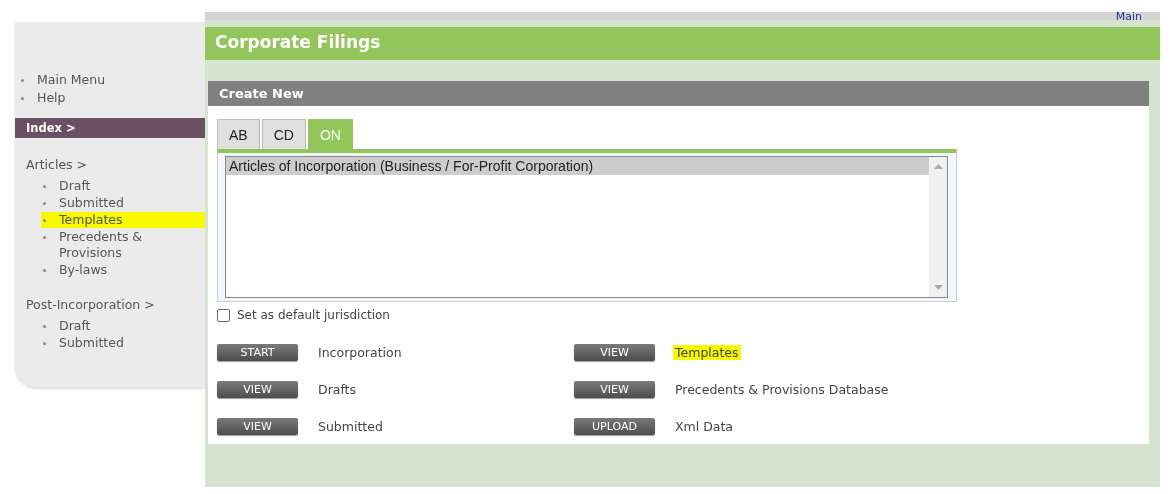 This screenshot has height=494, width=1176. What do you see at coordinates (707, 352) in the screenshot?
I see `action-label: Templates` at bounding box center [707, 352].